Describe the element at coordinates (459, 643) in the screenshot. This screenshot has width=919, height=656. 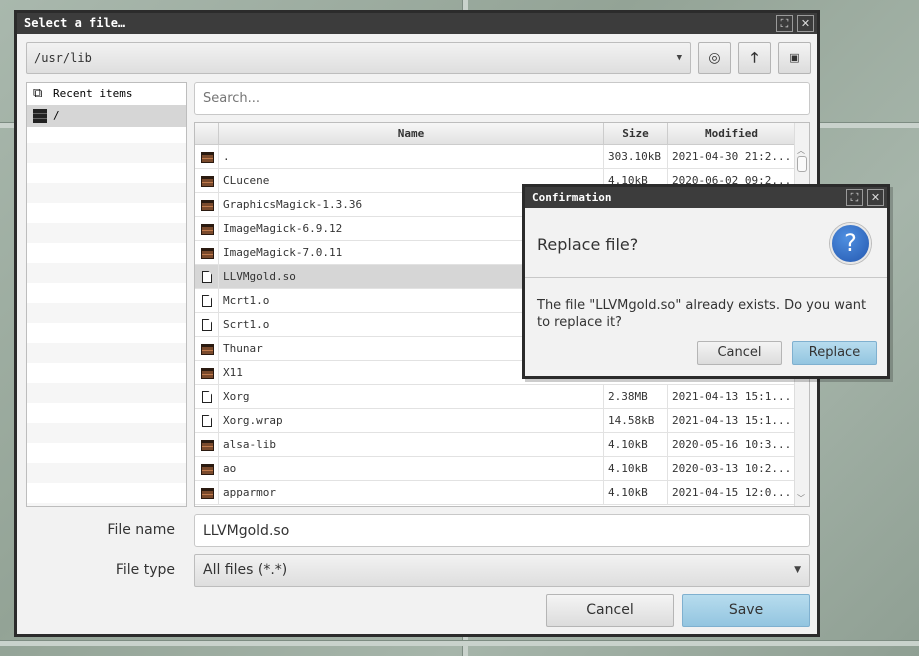
I see `background-tile-line` at that location.